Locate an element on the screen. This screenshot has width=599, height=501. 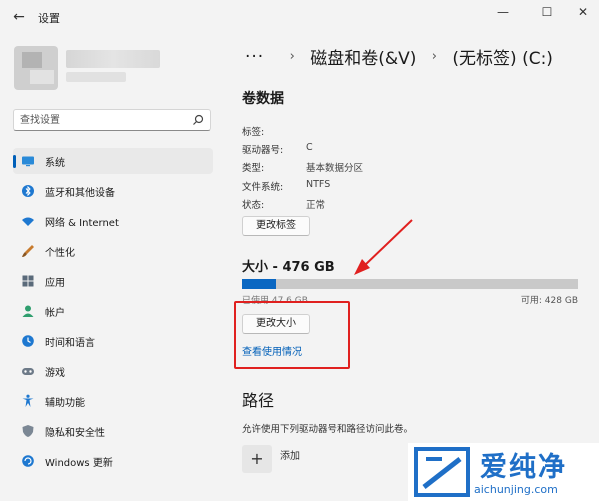
sidebar-item-personalization: 个性化 is located at coordinates (113, 251).